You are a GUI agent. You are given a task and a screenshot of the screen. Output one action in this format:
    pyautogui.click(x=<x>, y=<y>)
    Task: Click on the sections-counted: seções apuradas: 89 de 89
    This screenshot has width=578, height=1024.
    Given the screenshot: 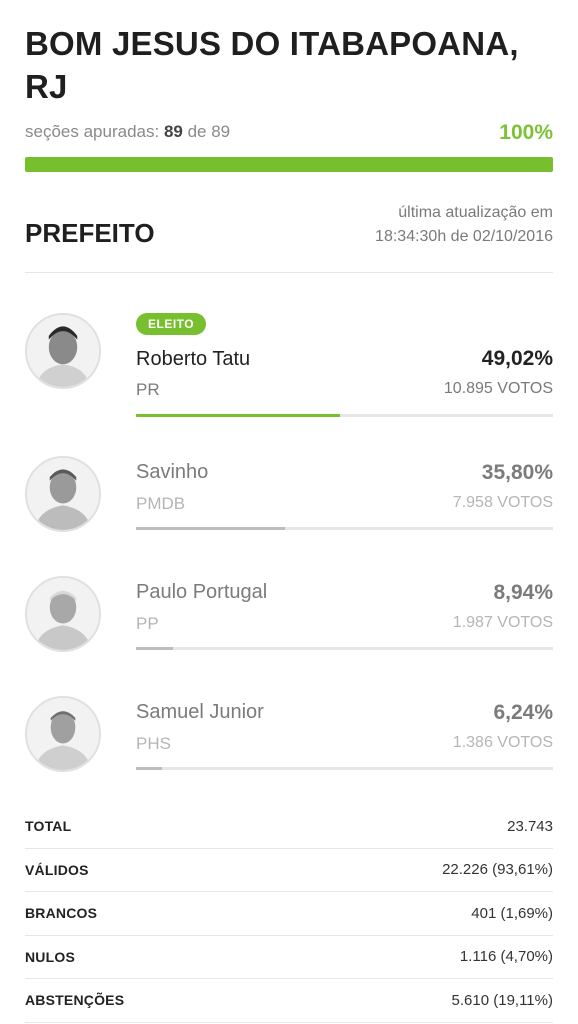 What is the action you would take?
    pyautogui.click(x=127, y=132)
    